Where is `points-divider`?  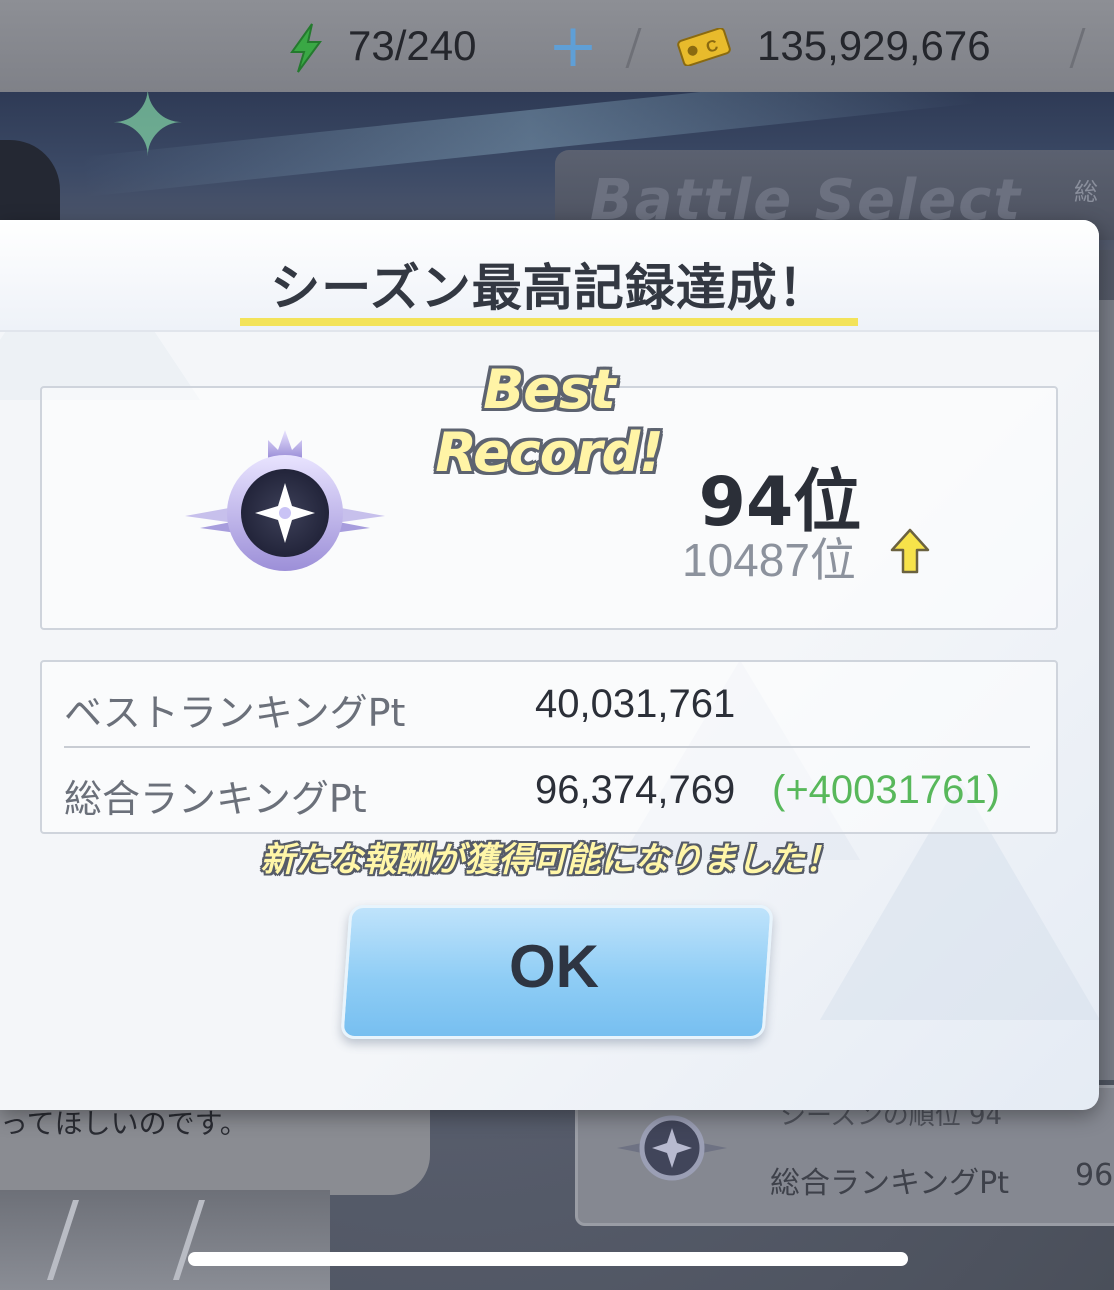 points-divider is located at coordinates (547, 747).